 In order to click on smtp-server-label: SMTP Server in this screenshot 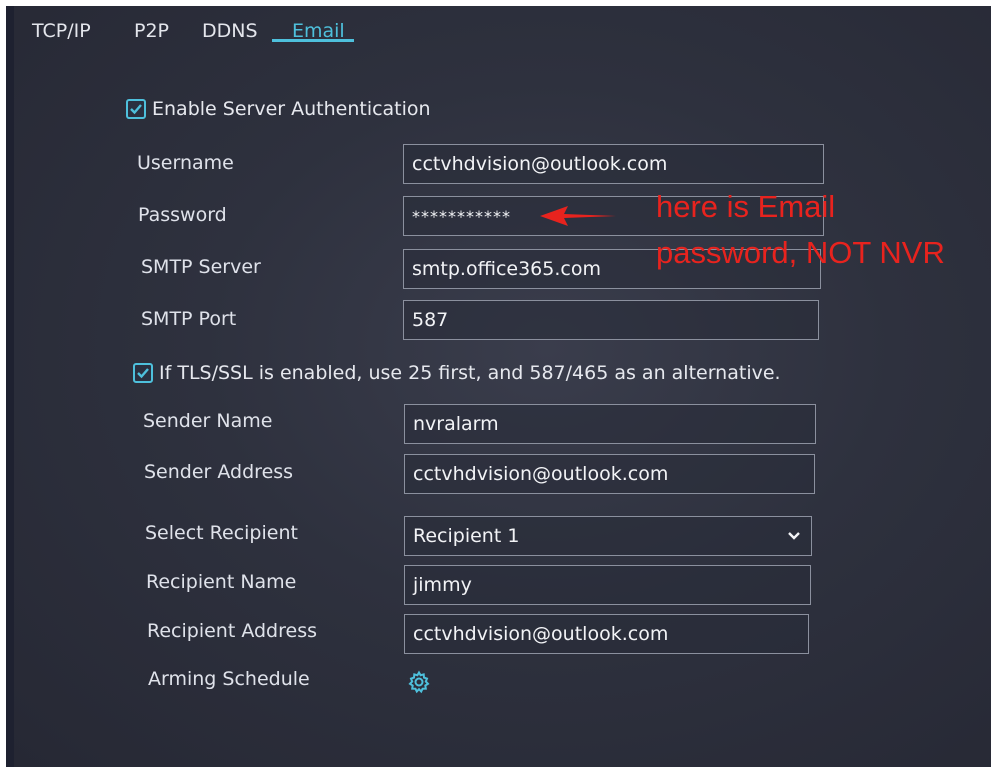, I will do `click(201, 267)`.